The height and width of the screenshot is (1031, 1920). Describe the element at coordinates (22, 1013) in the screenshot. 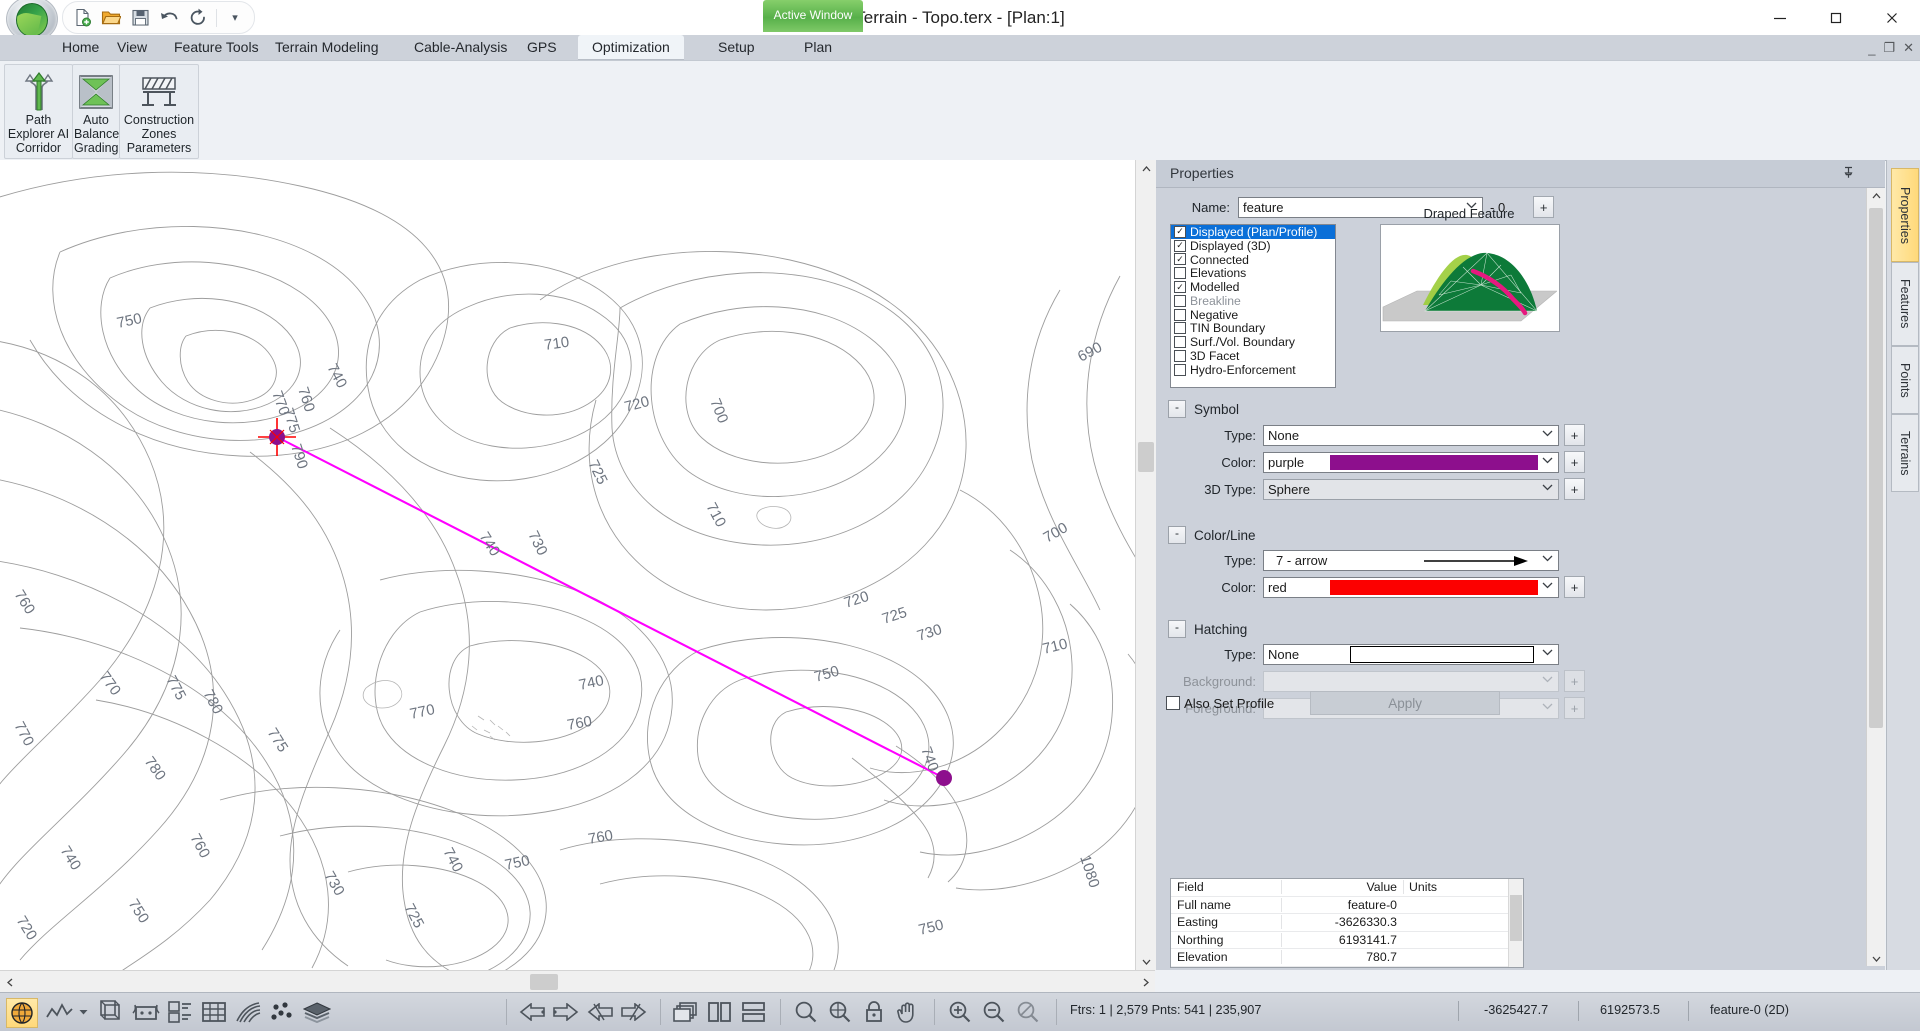

I see `globe-icon` at that location.